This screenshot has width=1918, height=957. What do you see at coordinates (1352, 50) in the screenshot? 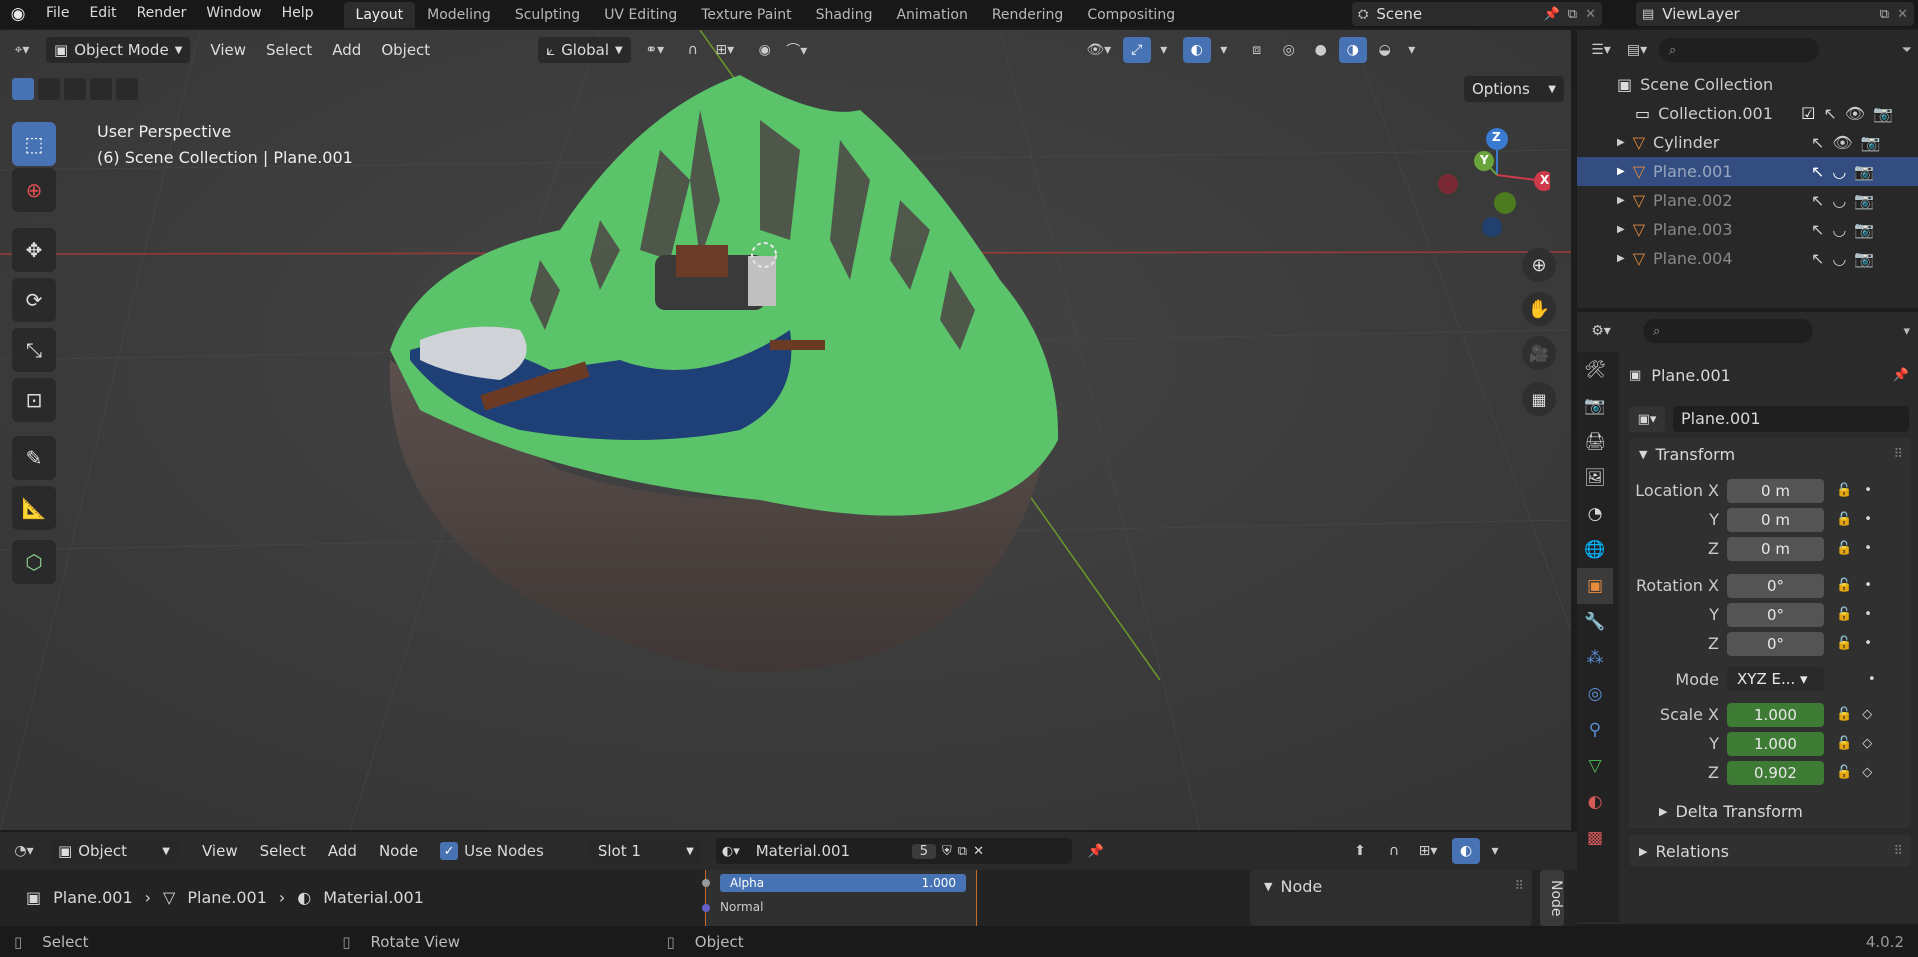
I see `material-shading-icon: ◑` at bounding box center [1352, 50].